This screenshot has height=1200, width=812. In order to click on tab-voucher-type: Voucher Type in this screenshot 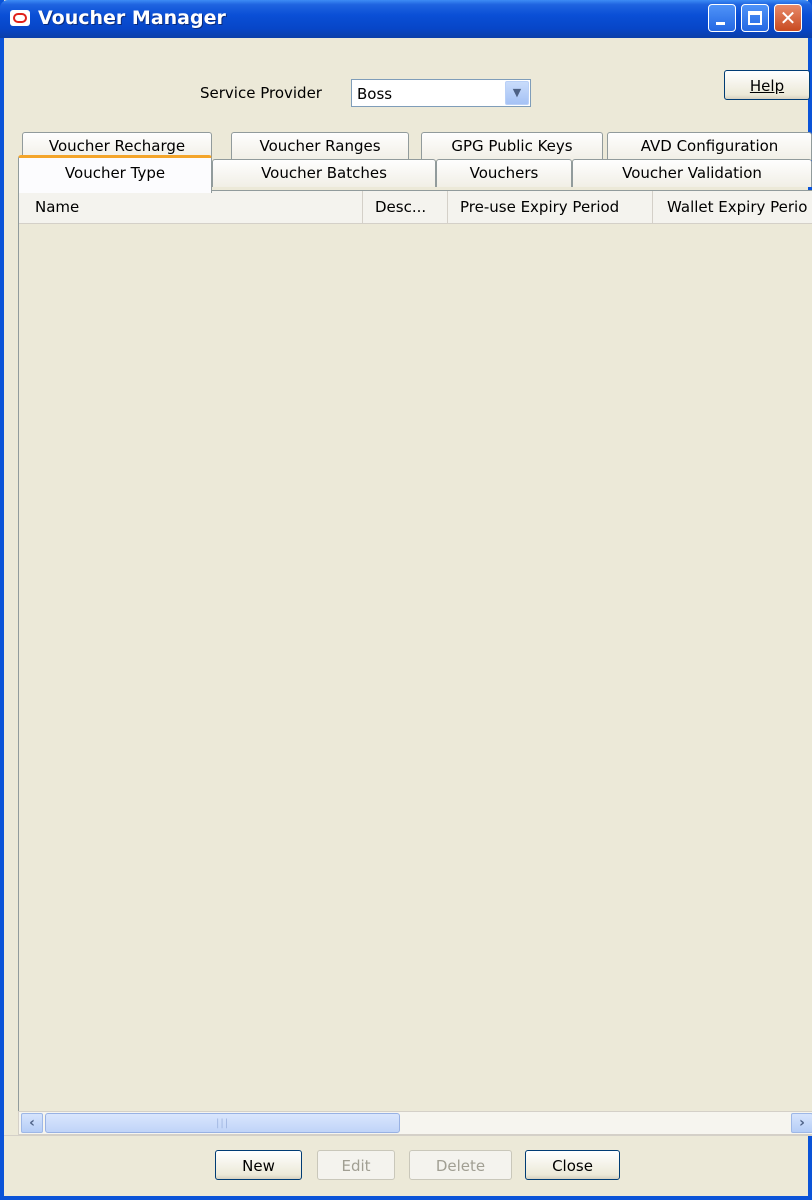, I will do `click(115, 174)`.